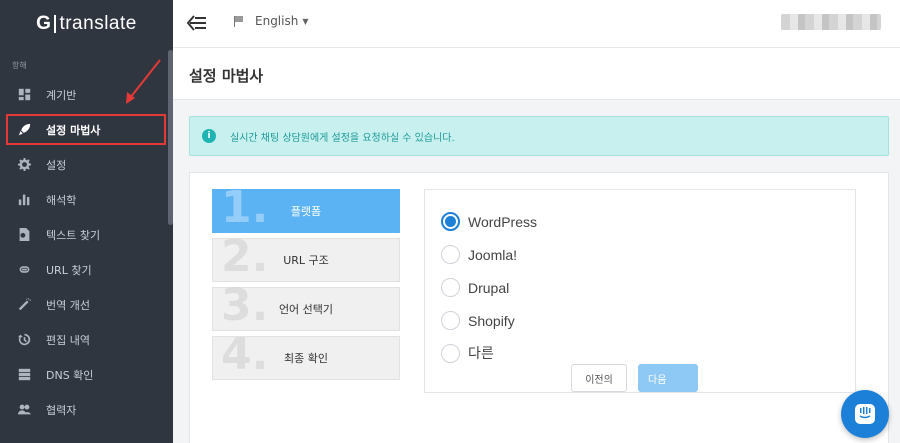 Image resolution: width=900 pixels, height=443 pixels. What do you see at coordinates (306, 309) in the screenshot?
I see `step-label: 언어 선택기` at bounding box center [306, 309].